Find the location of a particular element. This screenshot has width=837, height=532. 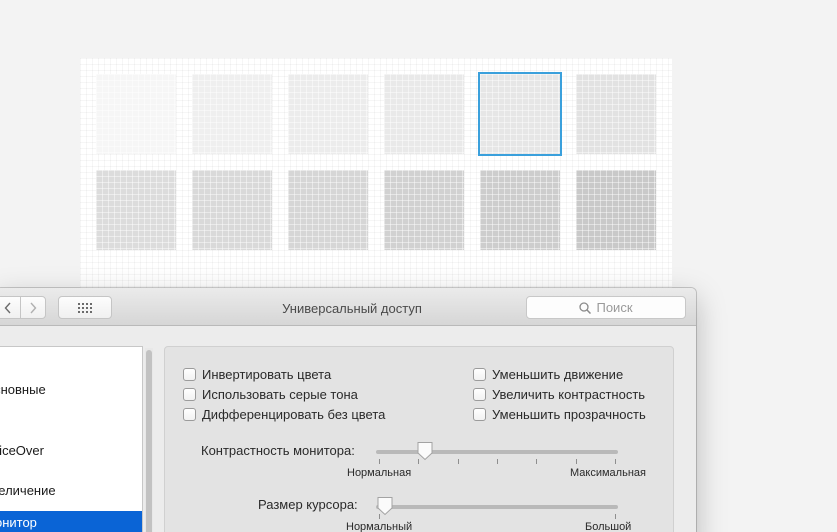

checkbox-label: Дифференцировать без цвета is located at coordinates (294, 414).